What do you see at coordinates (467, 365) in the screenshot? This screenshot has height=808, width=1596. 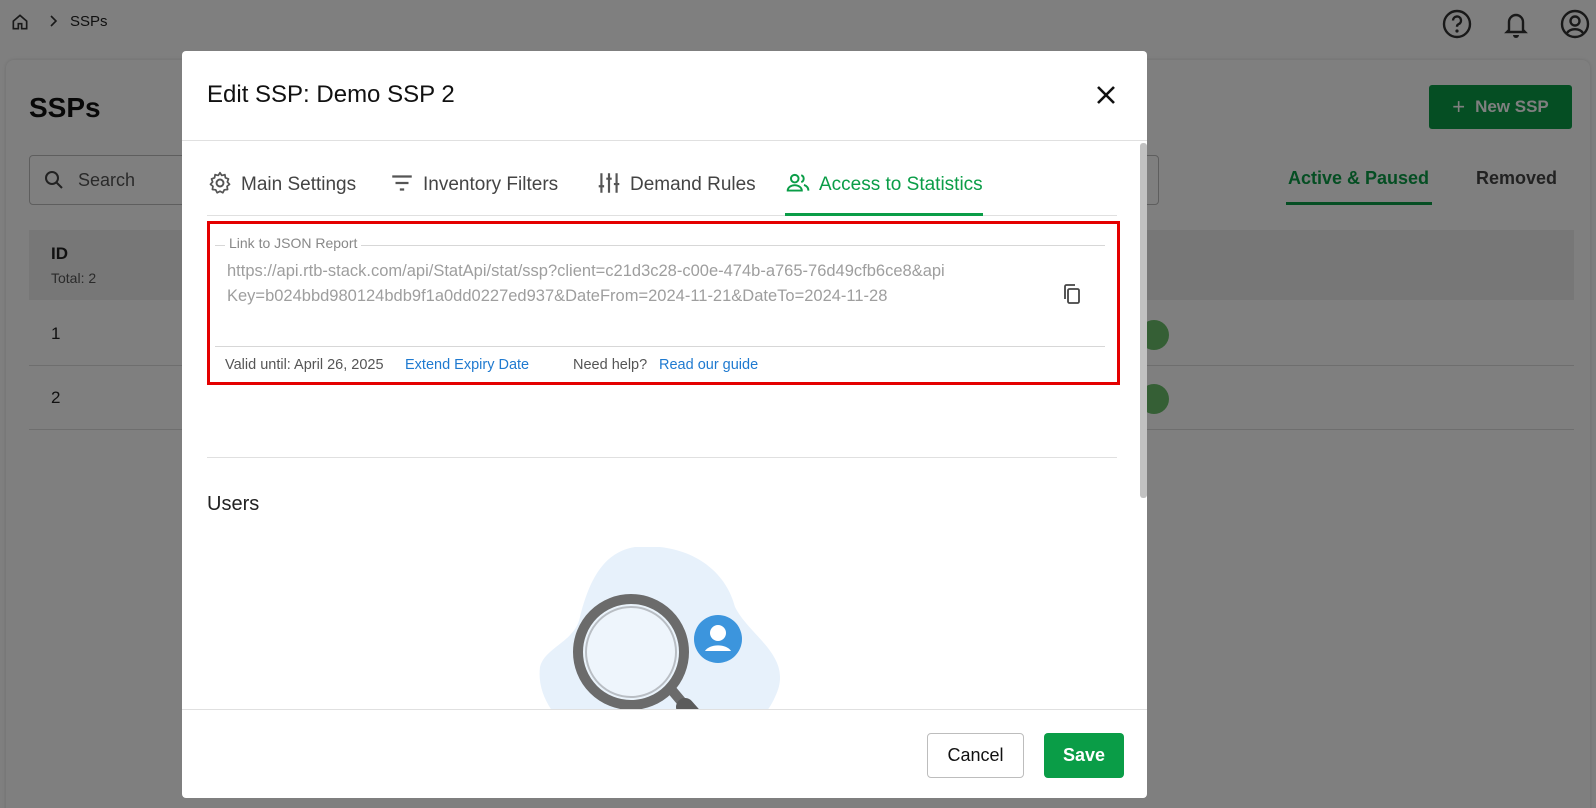 I see `extend-expiry-link: Extend Expiry Date` at bounding box center [467, 365].